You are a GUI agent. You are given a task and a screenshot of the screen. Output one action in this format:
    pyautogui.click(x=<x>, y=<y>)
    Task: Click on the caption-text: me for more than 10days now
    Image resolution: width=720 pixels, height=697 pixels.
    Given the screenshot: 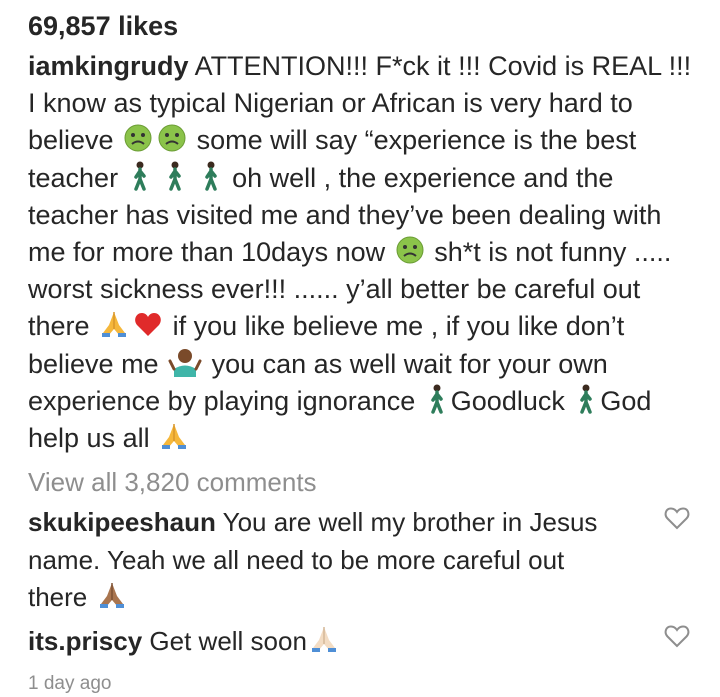 What is the action you would take?
    pyautogui.click(x=207, y=251)
    